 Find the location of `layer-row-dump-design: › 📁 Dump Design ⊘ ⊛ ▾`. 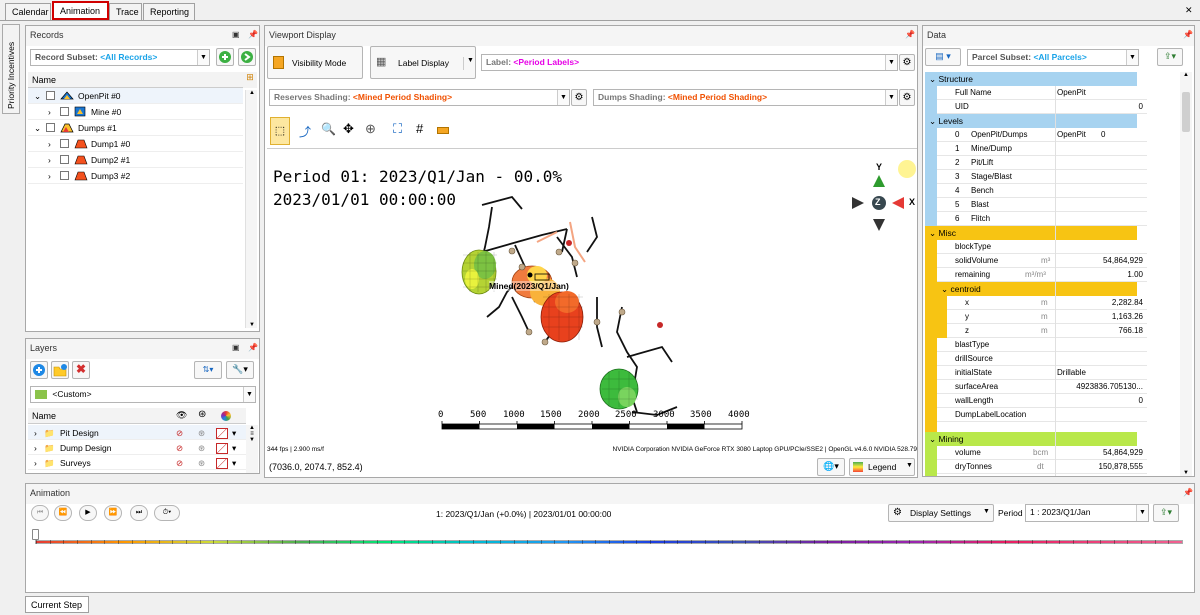

layer-row-dump-design: › 📁 Dump Design ⊘ ⊛ ▾ is located at coordinates (137, 447).